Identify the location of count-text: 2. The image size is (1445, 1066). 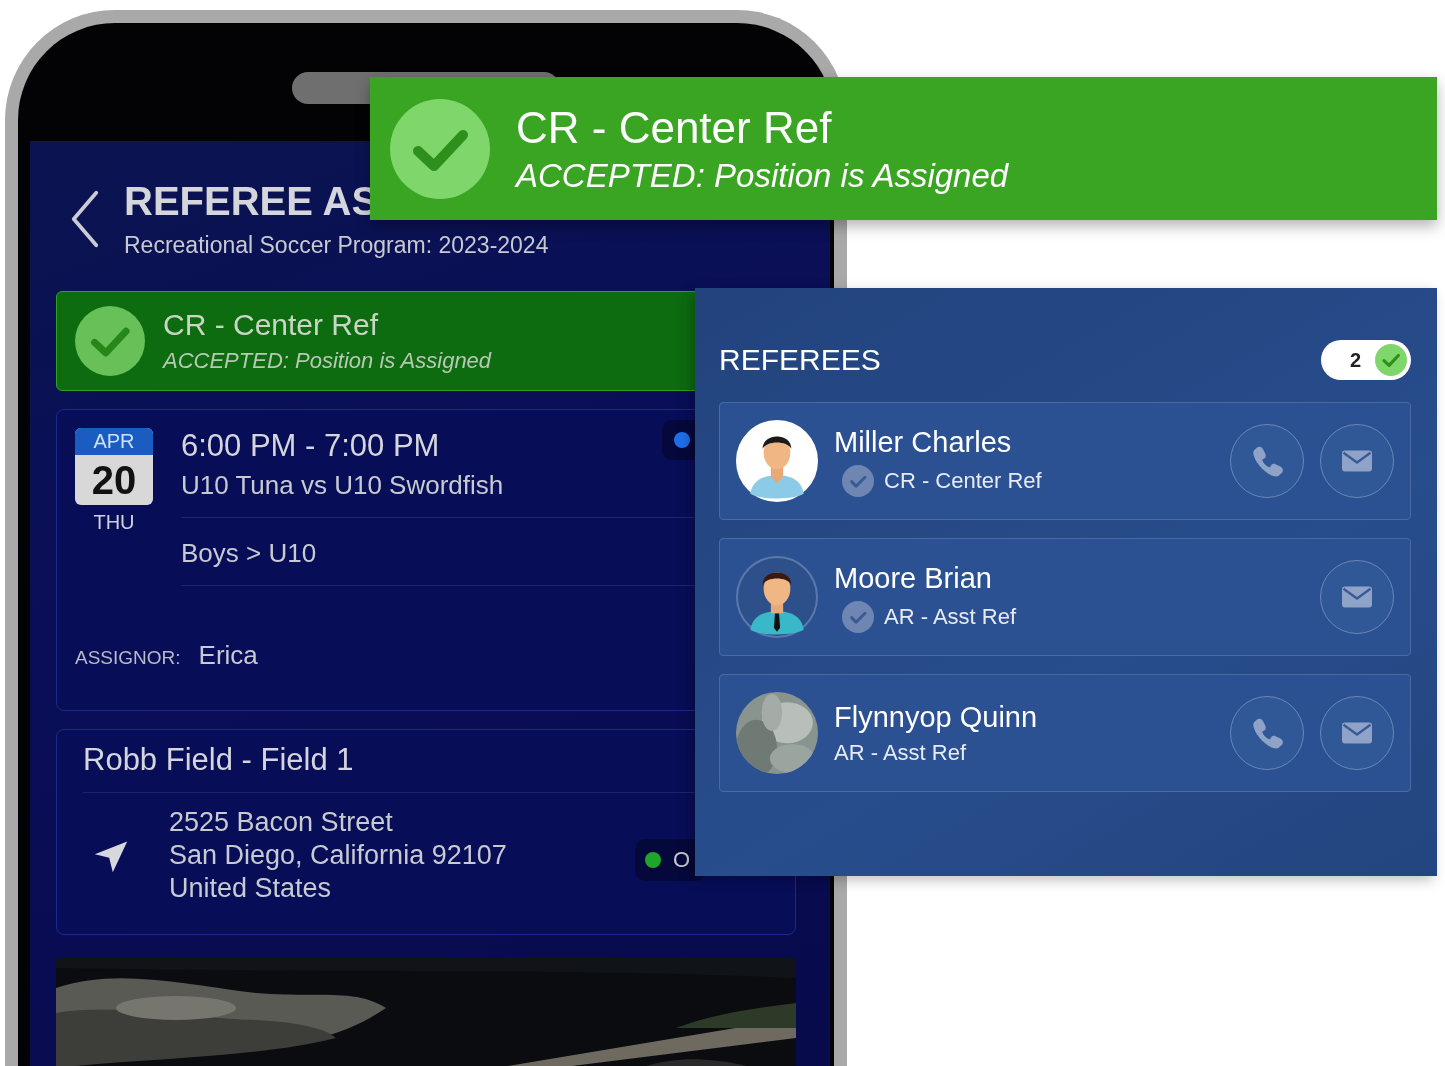
(1355, 360).